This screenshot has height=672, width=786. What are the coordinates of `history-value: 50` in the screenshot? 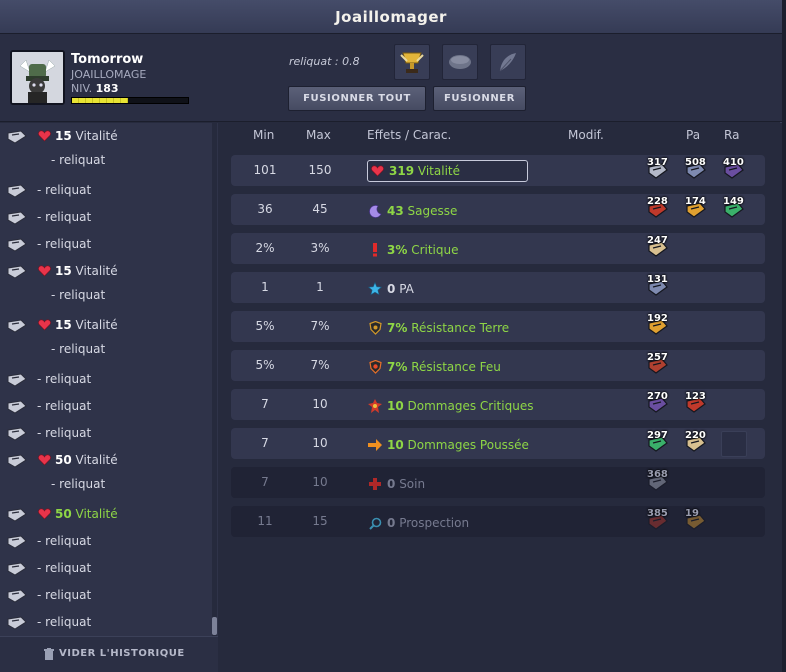 It's located at (63, 460).